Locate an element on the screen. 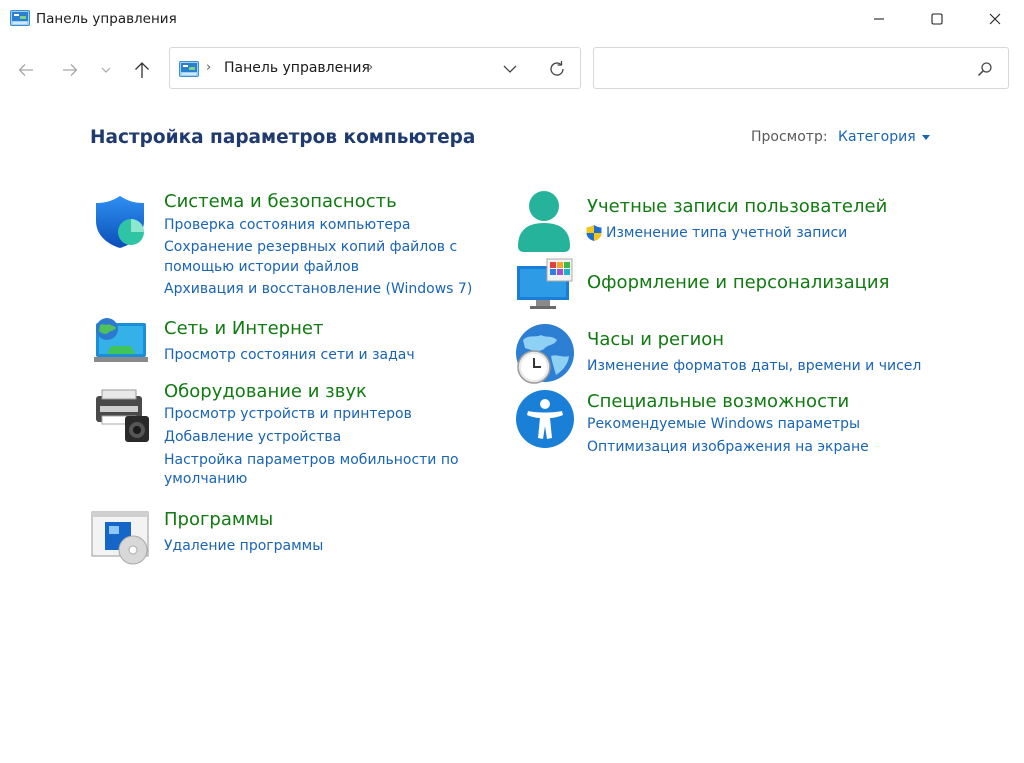 This screenshot has height=763, width=1024. window-title: Панель управления is located at coordinates (106, 19).